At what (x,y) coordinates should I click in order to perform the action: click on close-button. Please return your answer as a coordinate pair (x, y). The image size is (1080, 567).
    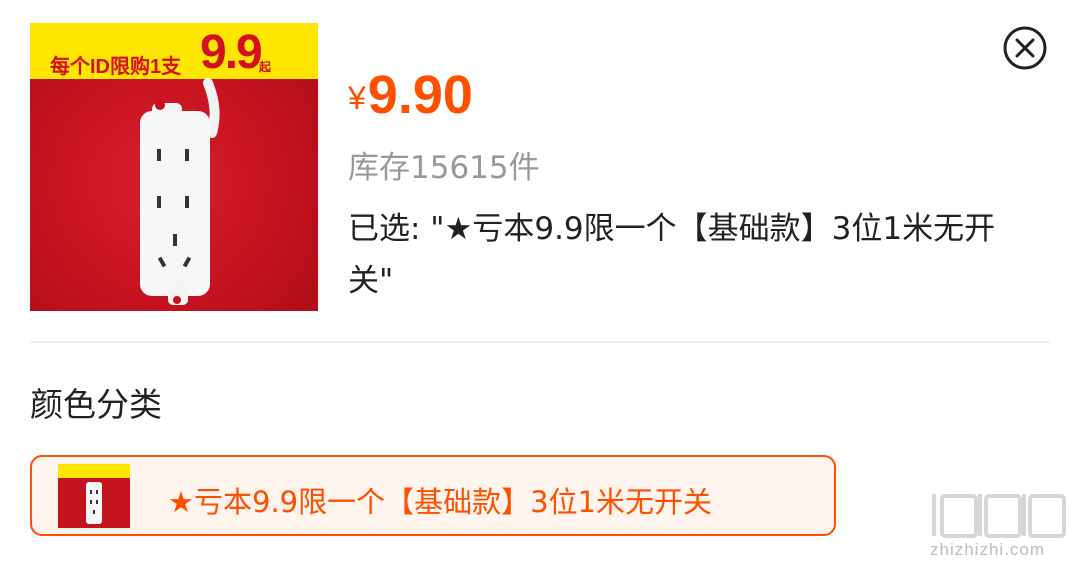
    Looking at the image, I should click on (1025, 48).